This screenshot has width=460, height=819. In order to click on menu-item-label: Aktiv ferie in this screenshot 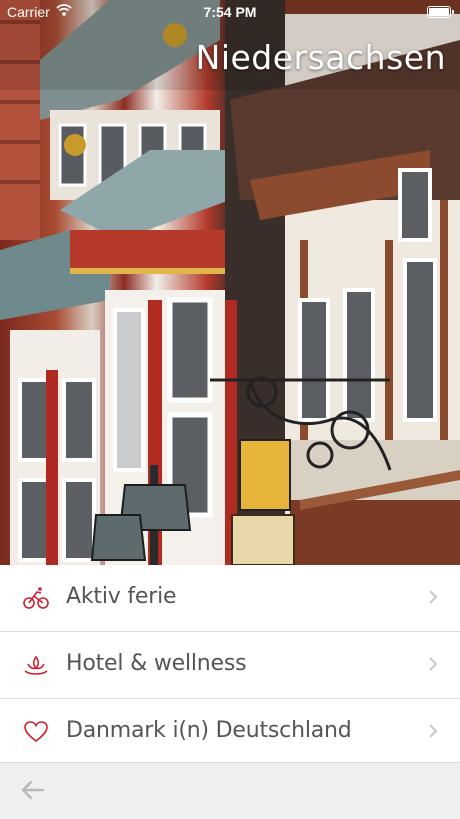, I will do `click(121, 596)`.